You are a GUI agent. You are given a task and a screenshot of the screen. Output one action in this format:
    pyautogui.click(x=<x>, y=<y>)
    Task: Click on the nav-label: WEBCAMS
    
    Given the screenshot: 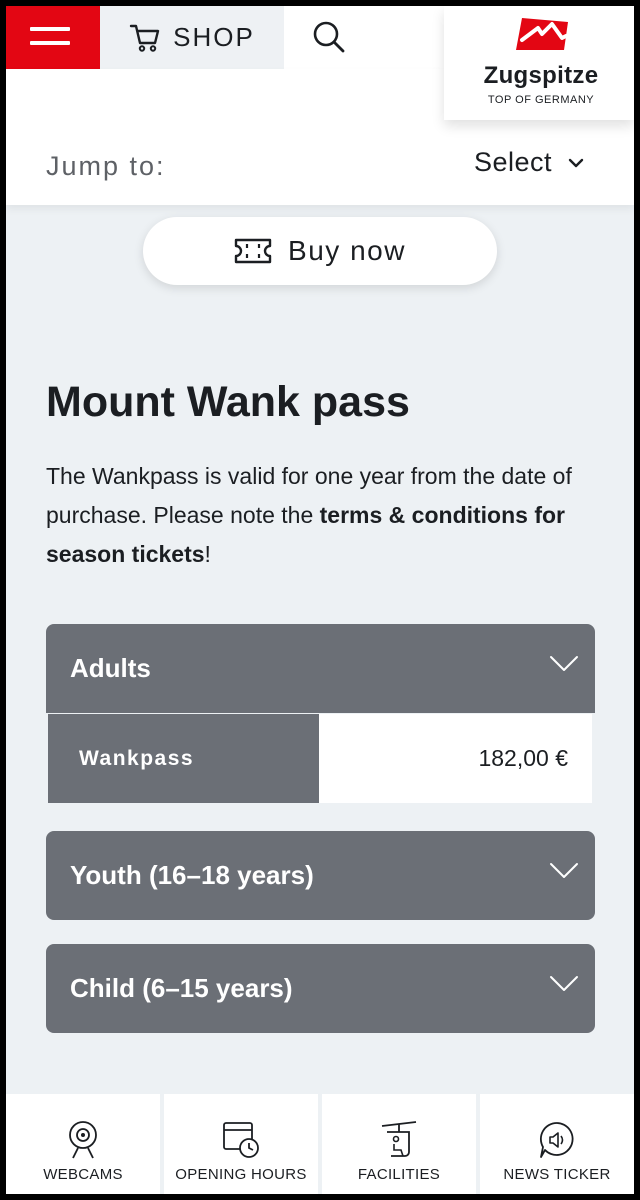 What is the action you would take?
    pyautogui.click(x=83, y=1174)
    